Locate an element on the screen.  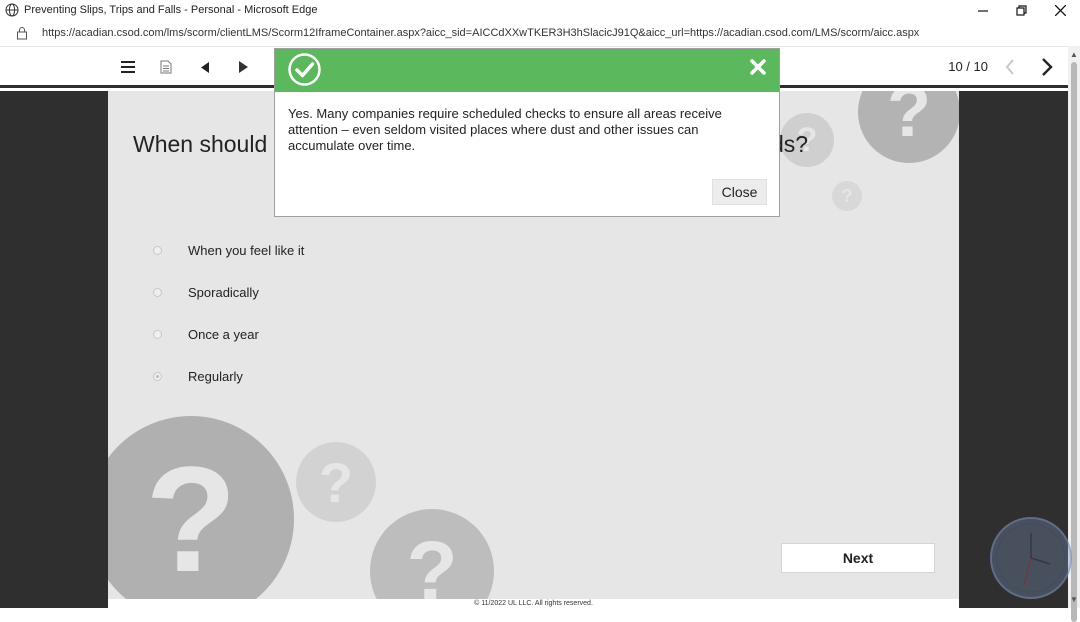
notes-button is located at coordinates (166, 67).